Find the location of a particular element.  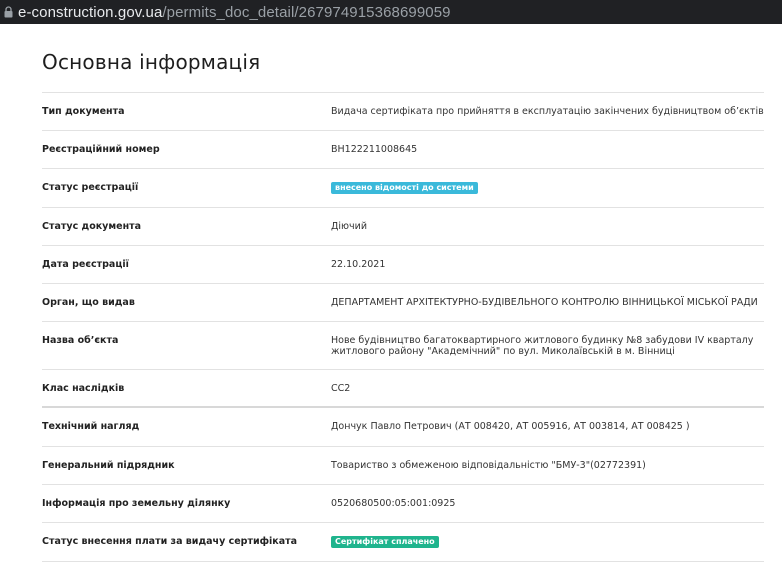

row-label: Статус документа is located at coordinates (92, 226).